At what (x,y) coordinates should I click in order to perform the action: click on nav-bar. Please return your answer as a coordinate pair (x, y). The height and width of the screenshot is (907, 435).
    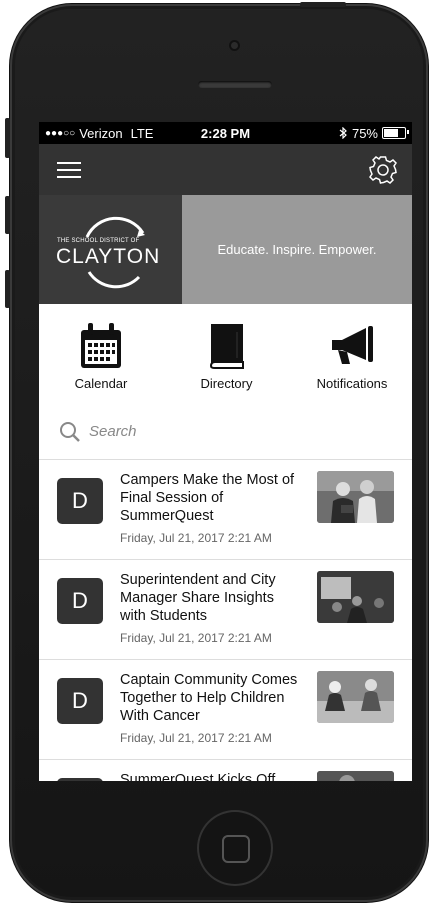
    Looking at the image, I should click on (225, 169).